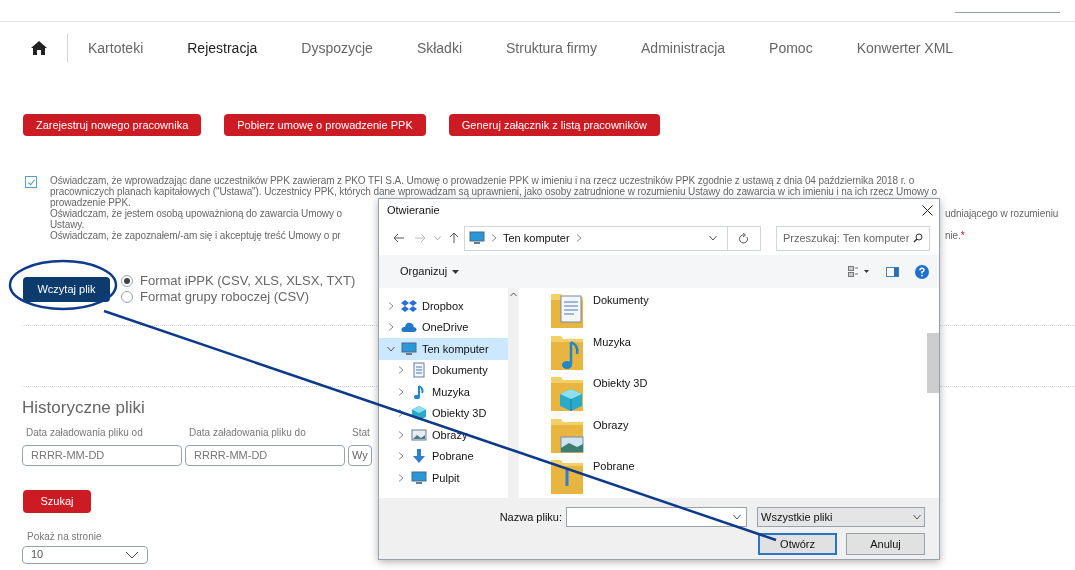 The width and height of the screenshot is (1075, 570). I want to click on field-label: Data załadowania pliku od, so click(85, 432).